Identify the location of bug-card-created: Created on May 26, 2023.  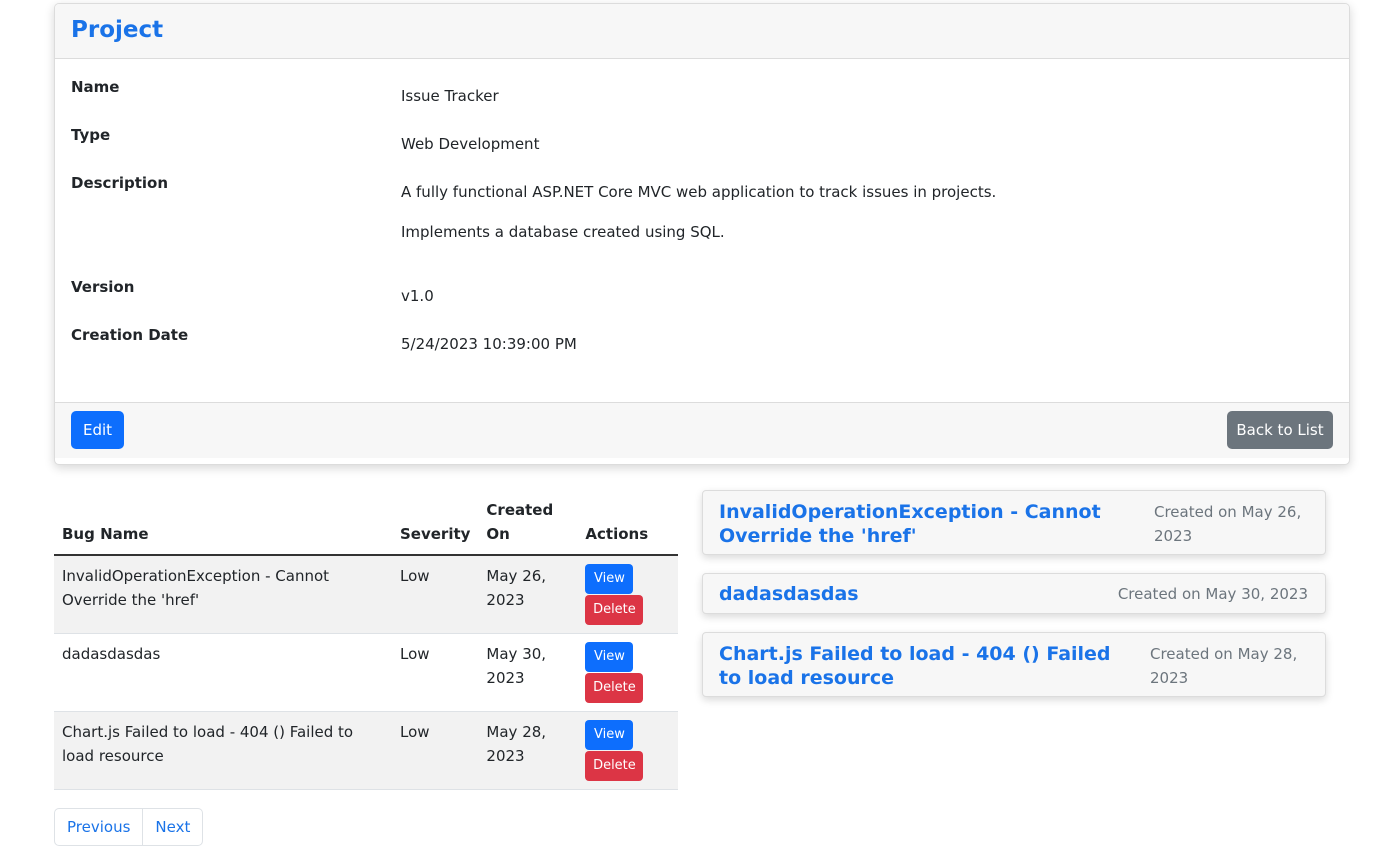
(1228, 524).